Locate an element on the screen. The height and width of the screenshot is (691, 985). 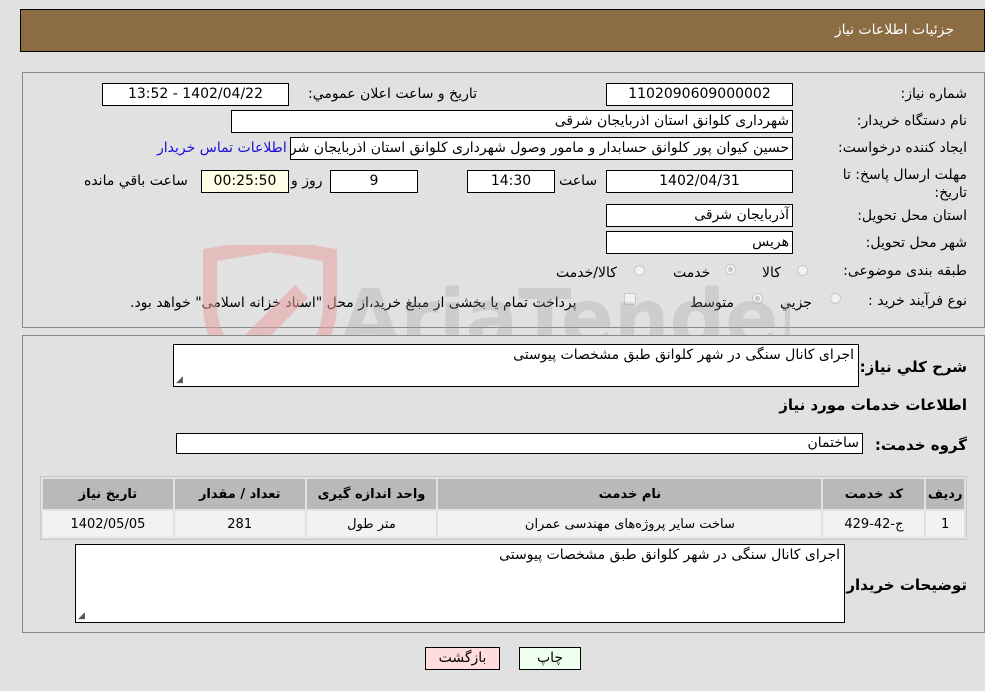
cell-service-code: ج-42-429 is located at coordinates (874, 524).